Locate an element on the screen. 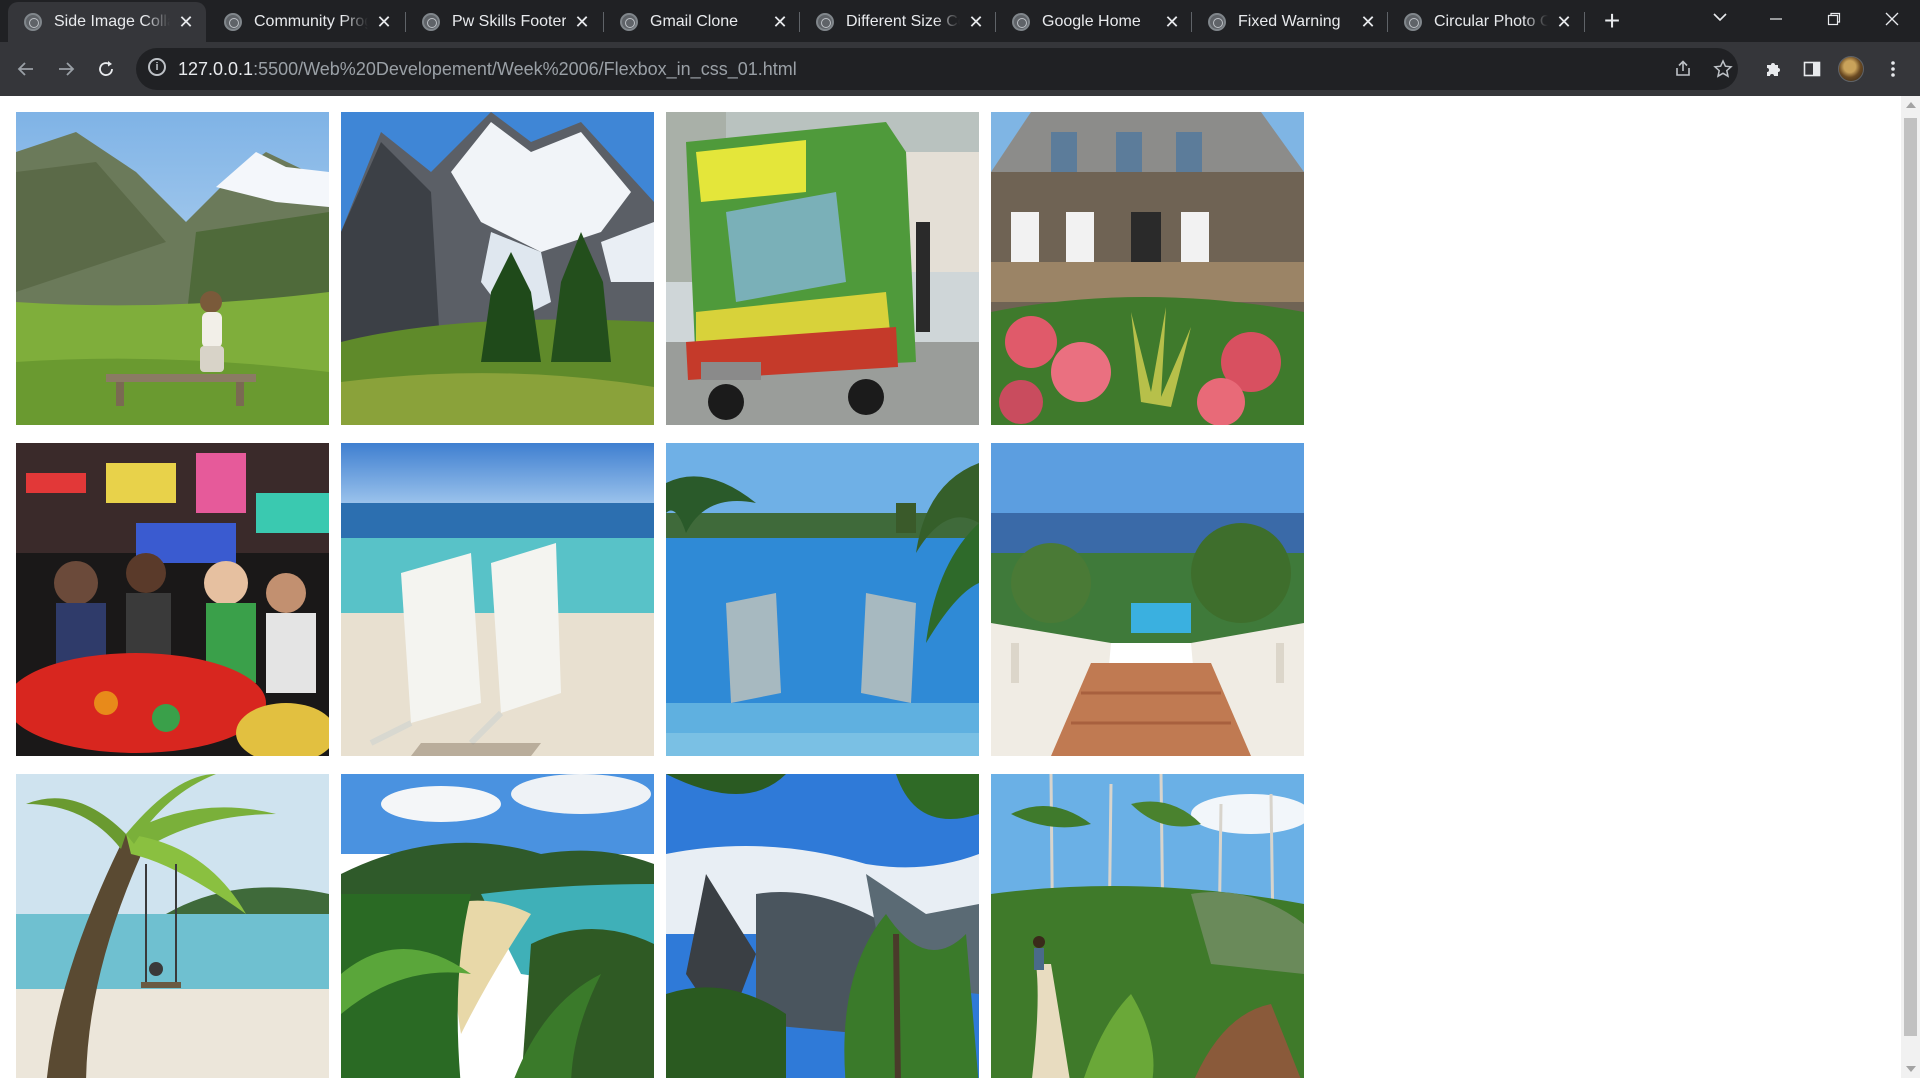 The width and height of the screenshot is (1920, 1078). photo-resort-staircase is located at coordinates (1147, 599).